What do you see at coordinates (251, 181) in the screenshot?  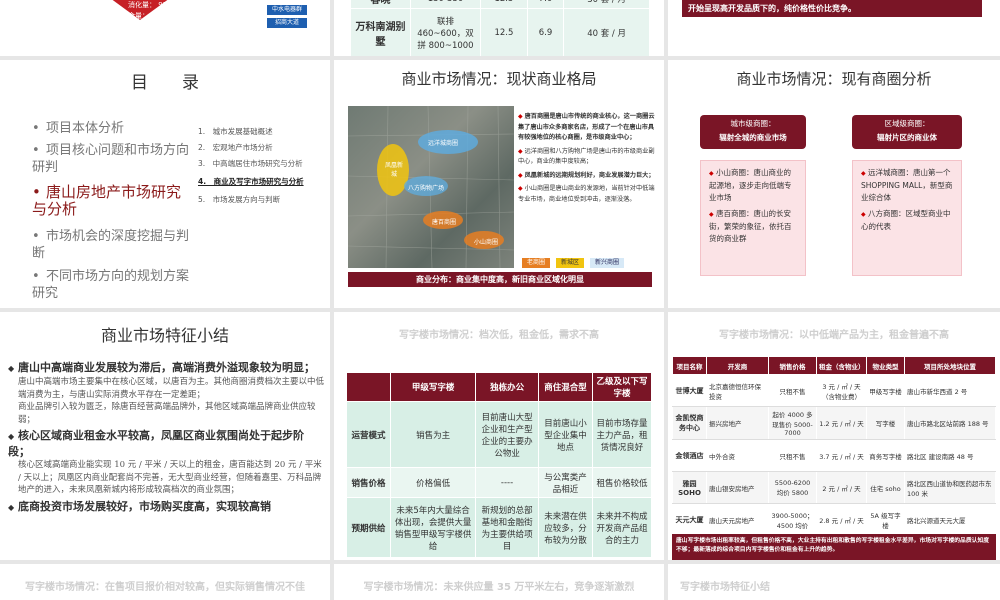 I see `toc-subitem-active: 4. 商业及写字市场研究与分析` at bounding box center [251, 181].